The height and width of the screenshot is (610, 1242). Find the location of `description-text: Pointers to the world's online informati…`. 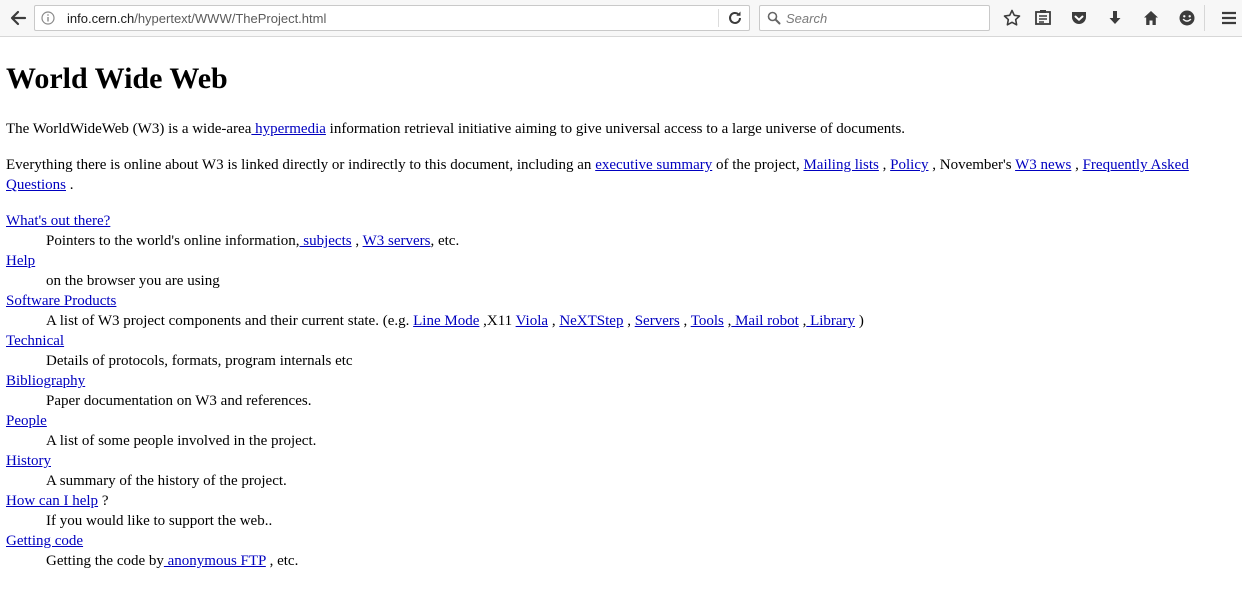

description-text: Pointers to the world's online informati… is located at coordinates (173, 241).